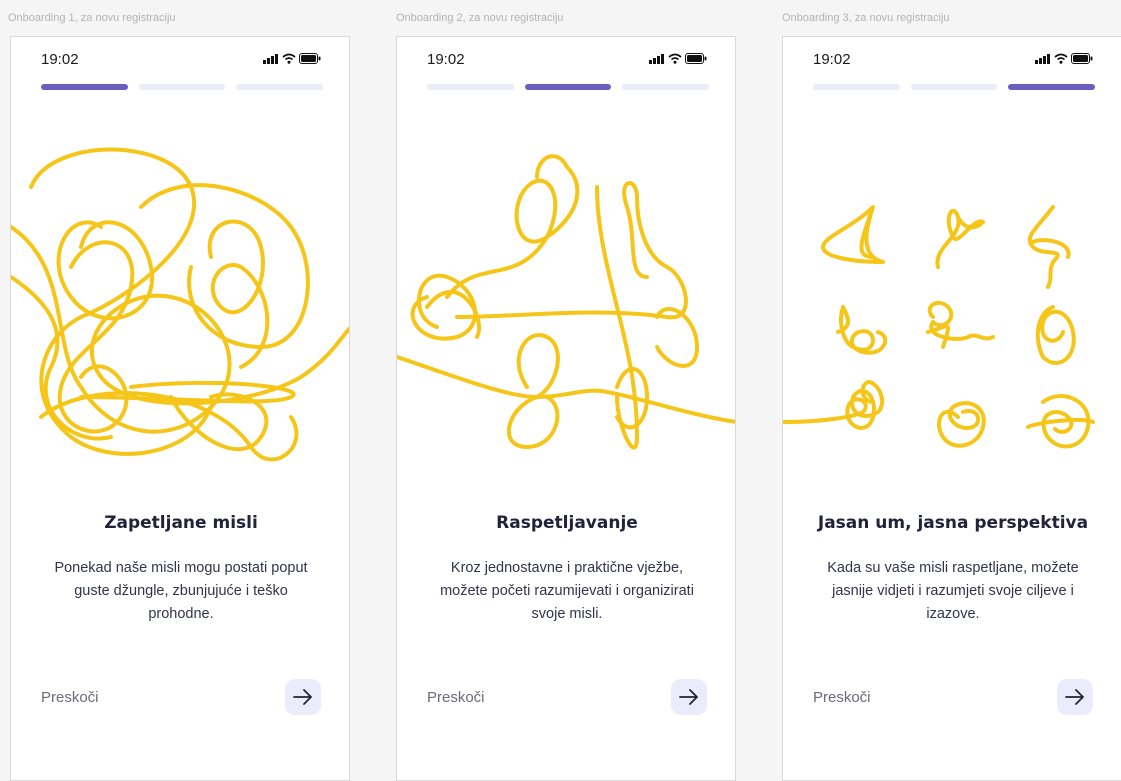  Describe the element at coordinates (92, 18) in the screenshot. I see `frame-label-1: Onboarding 1, za novu registraciju` at that location.